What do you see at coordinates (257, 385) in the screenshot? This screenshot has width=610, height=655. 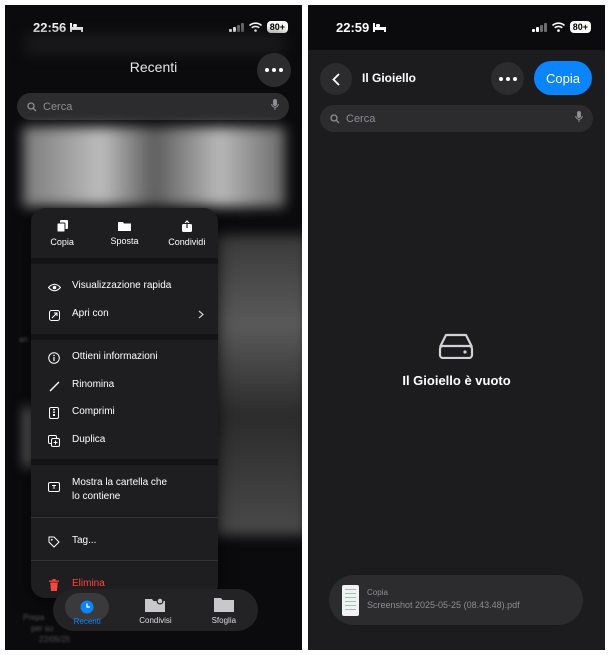 I see `blurred-preview` at bounding box center [257, 385].